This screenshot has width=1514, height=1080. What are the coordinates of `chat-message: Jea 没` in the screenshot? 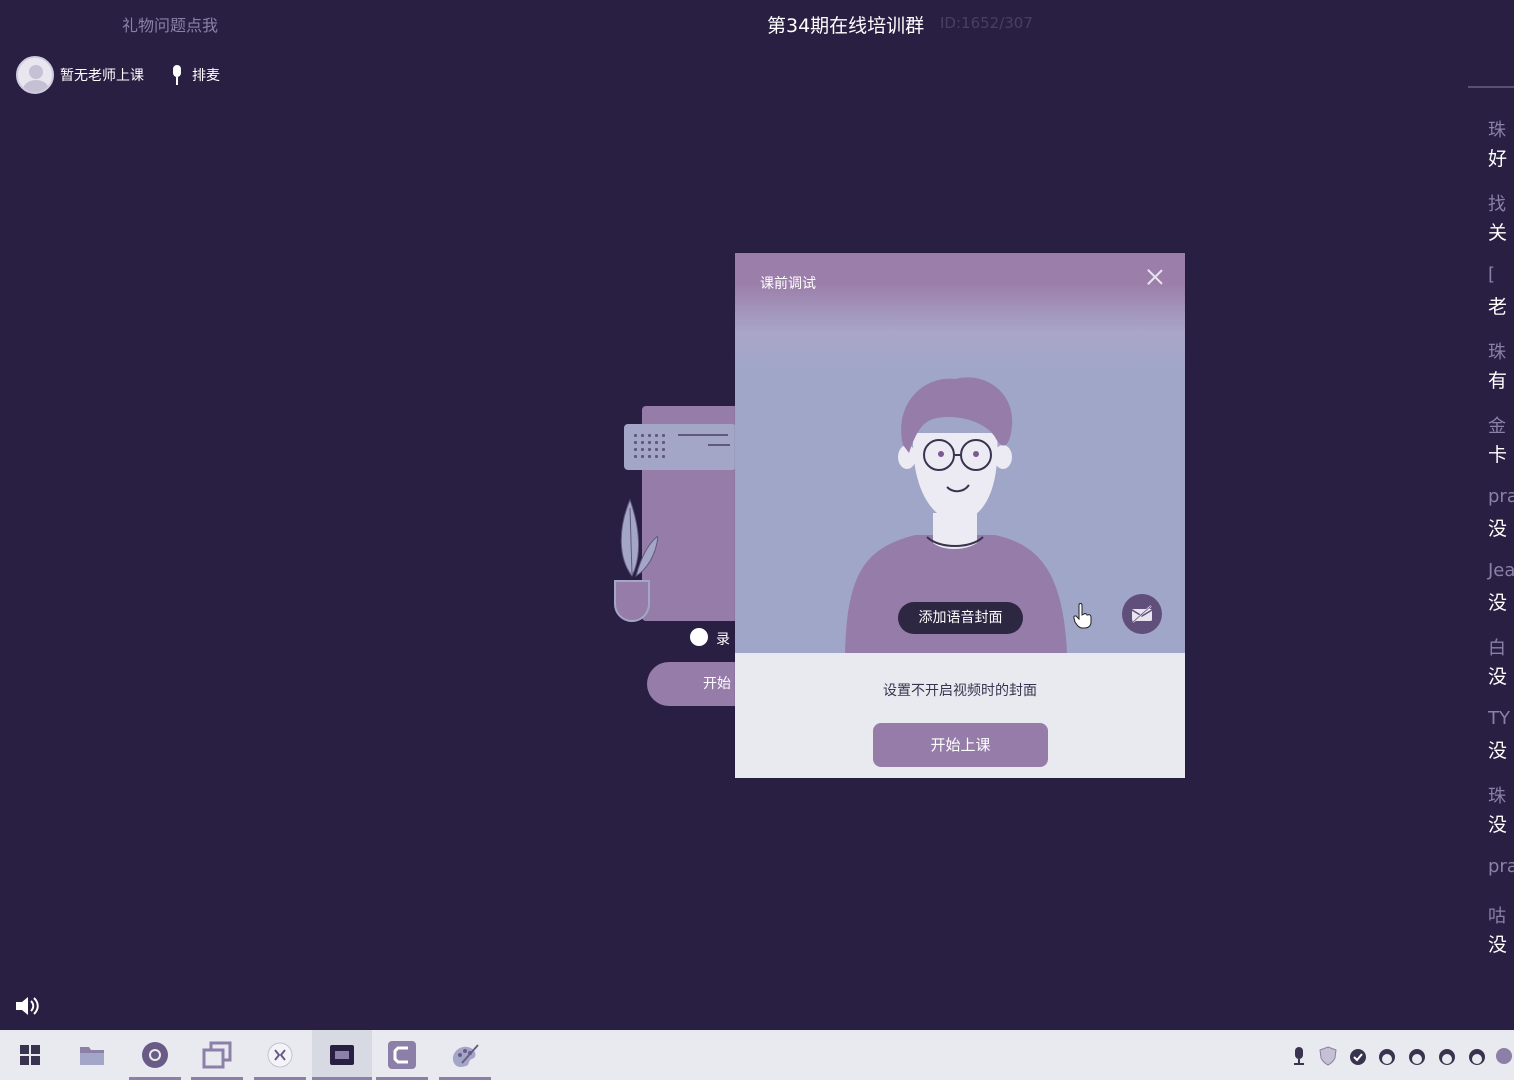 It's located at (1501, 587).